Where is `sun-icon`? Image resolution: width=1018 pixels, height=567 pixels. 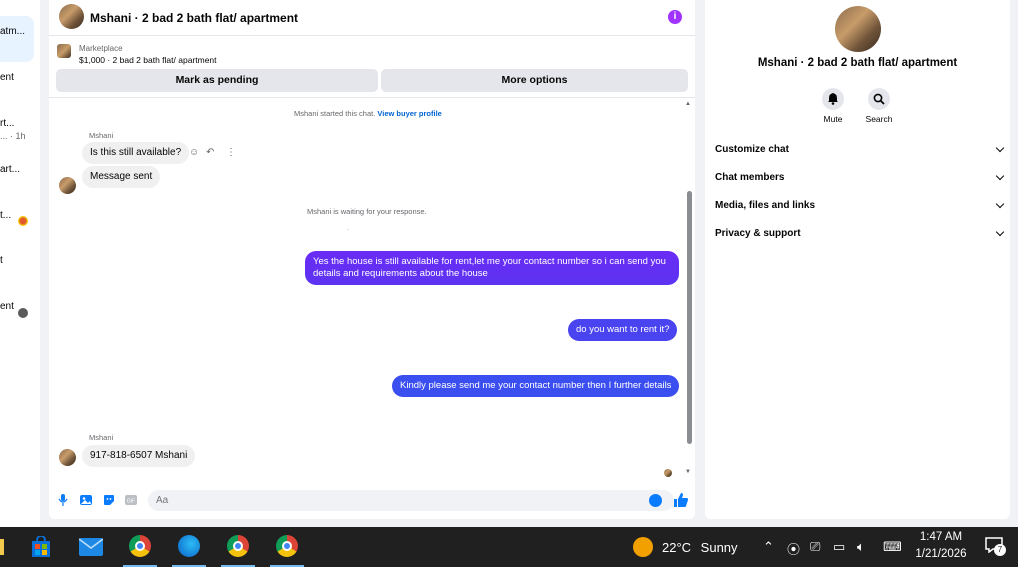
sun-icon is located at coordinates (643, 547).